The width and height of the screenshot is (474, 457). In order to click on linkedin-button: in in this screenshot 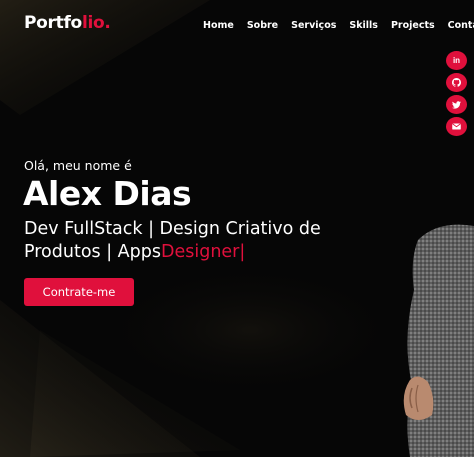, I will do `click(456, 60)`.